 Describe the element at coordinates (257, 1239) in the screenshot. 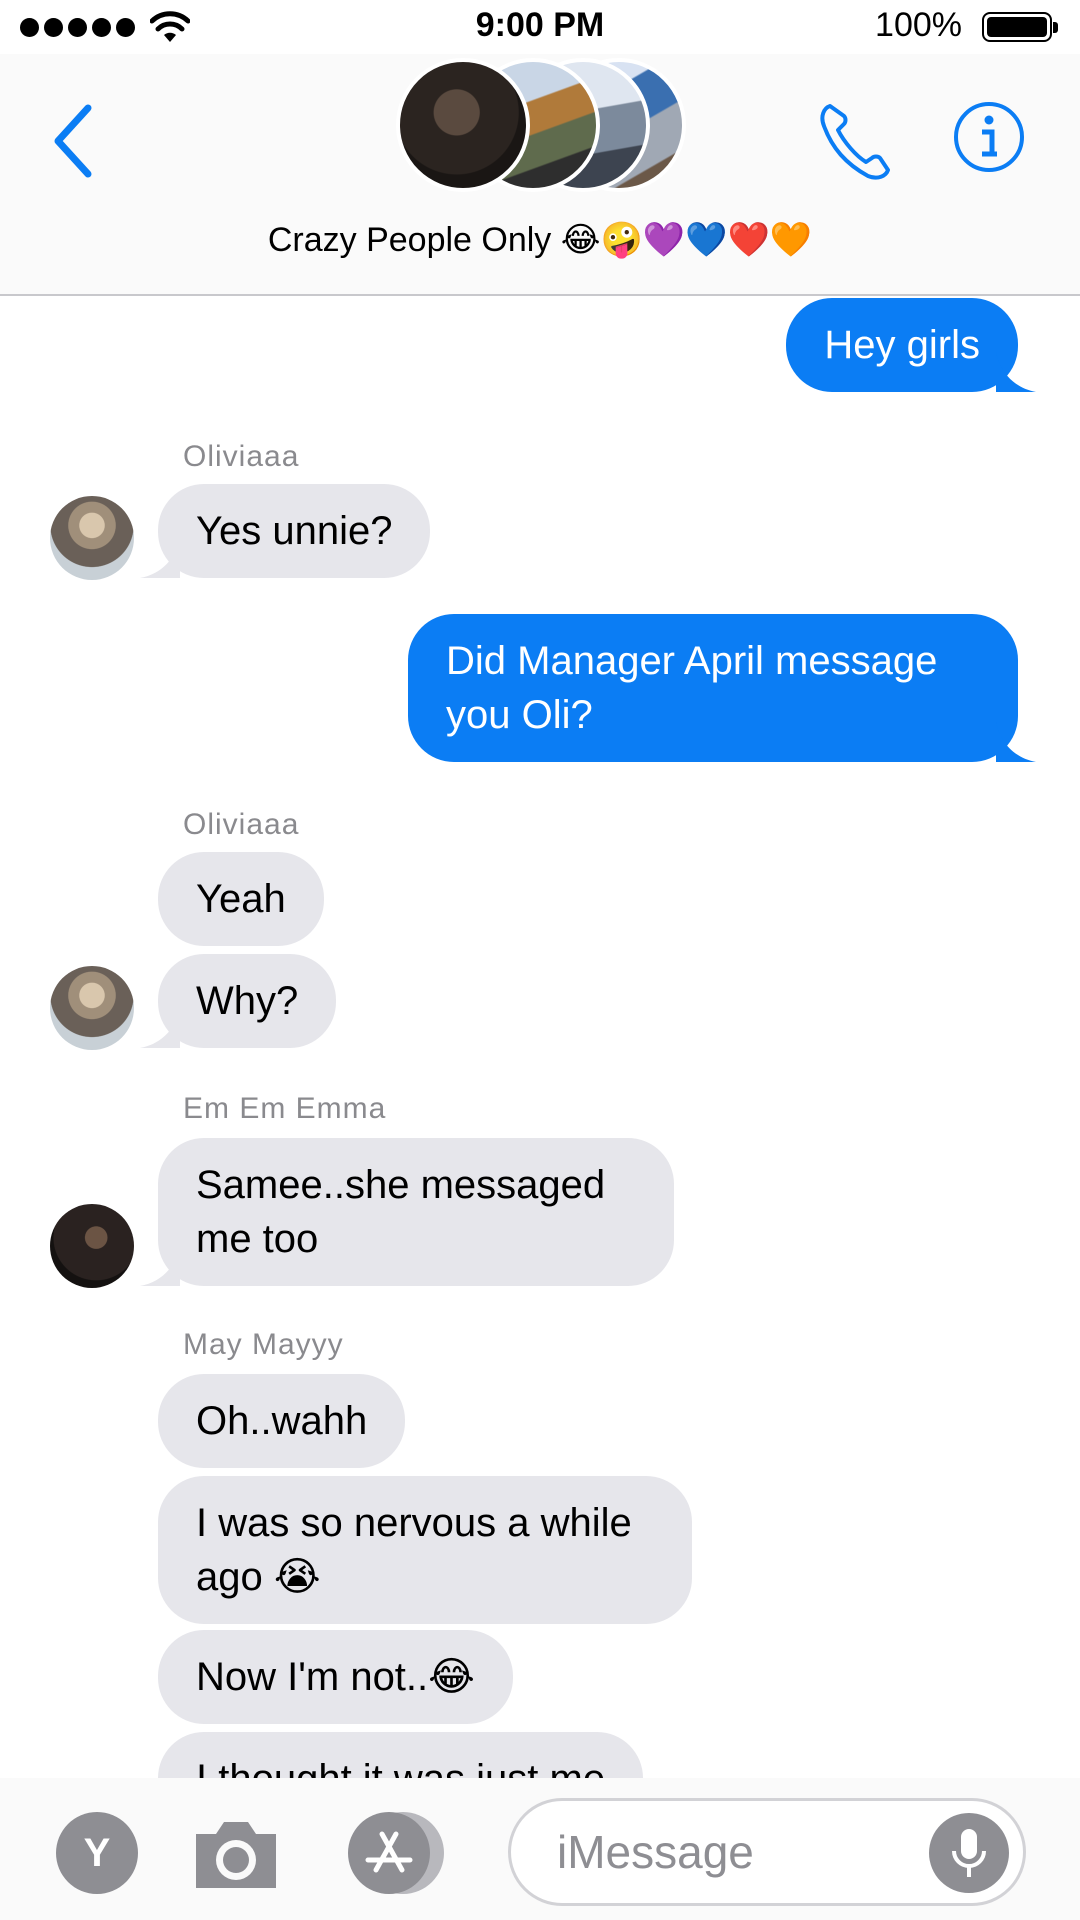

I see `message-line: me too` at that location.